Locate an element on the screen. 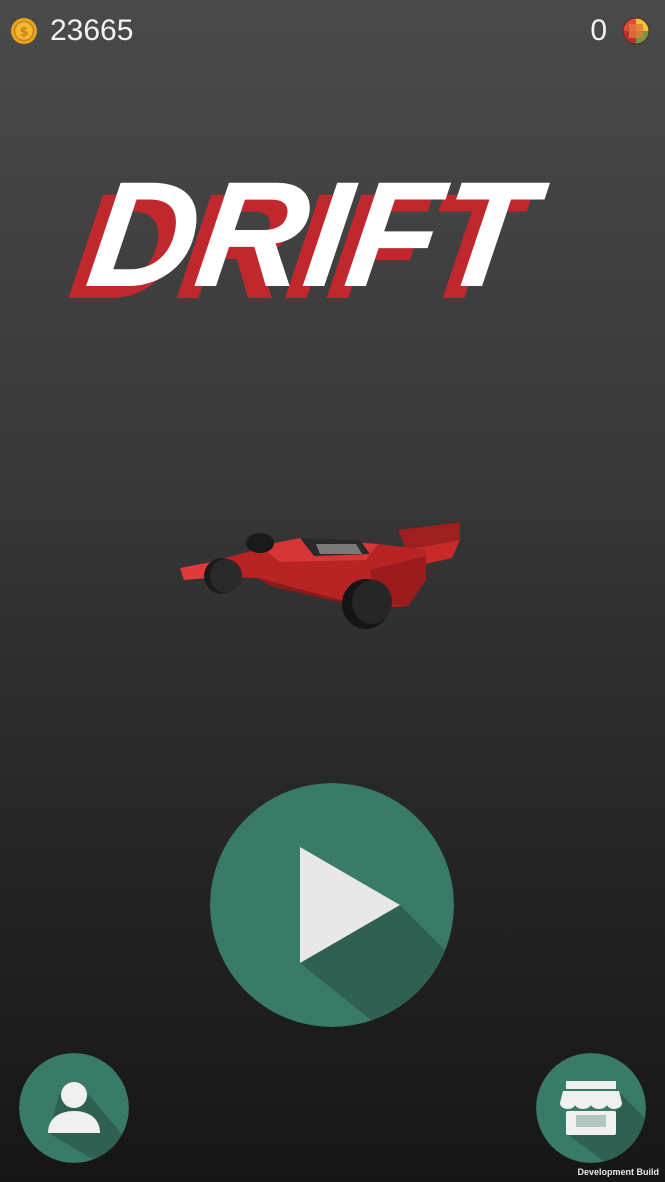 Image resolution: width=665 pixels, height=1182 pixels. gem-ball-icon is located at coordinates (636, 31).